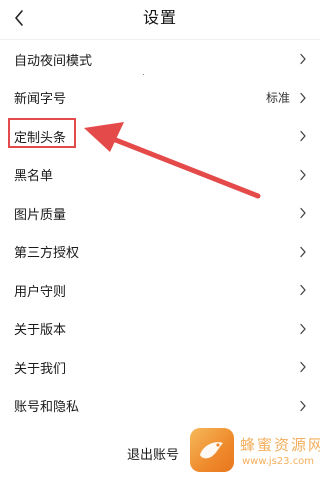 The height and width of the screenshot is (482, 320). What do you see at coordinates (40, 292) in the screenshot?
I see `settings-row-label: 用户守则` at bounding box center [40, 292].